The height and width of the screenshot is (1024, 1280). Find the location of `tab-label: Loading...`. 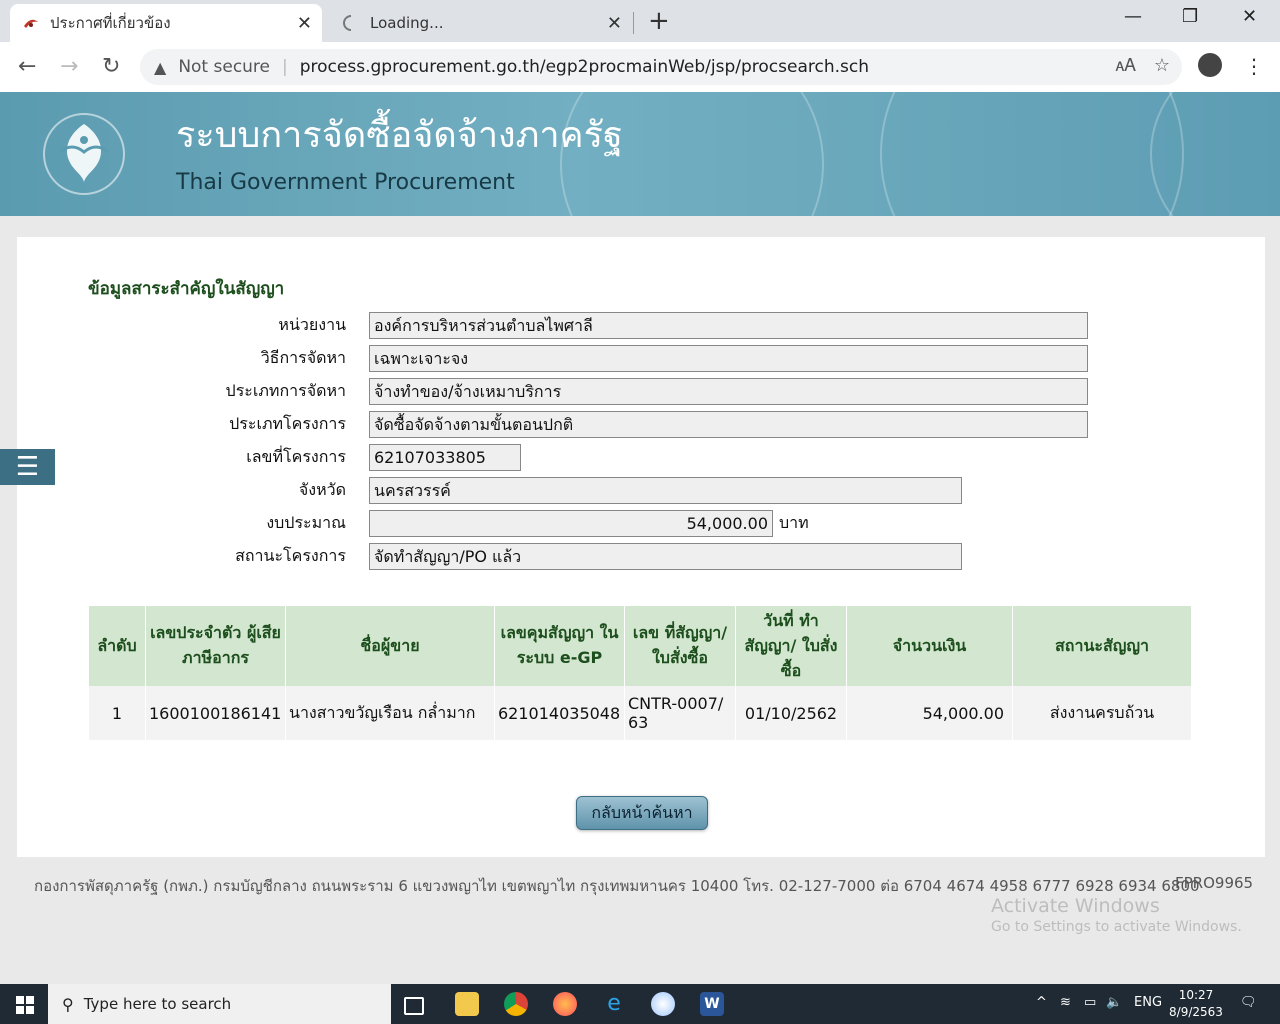

tab-label: Loading... is located at coordinates (407, 23).